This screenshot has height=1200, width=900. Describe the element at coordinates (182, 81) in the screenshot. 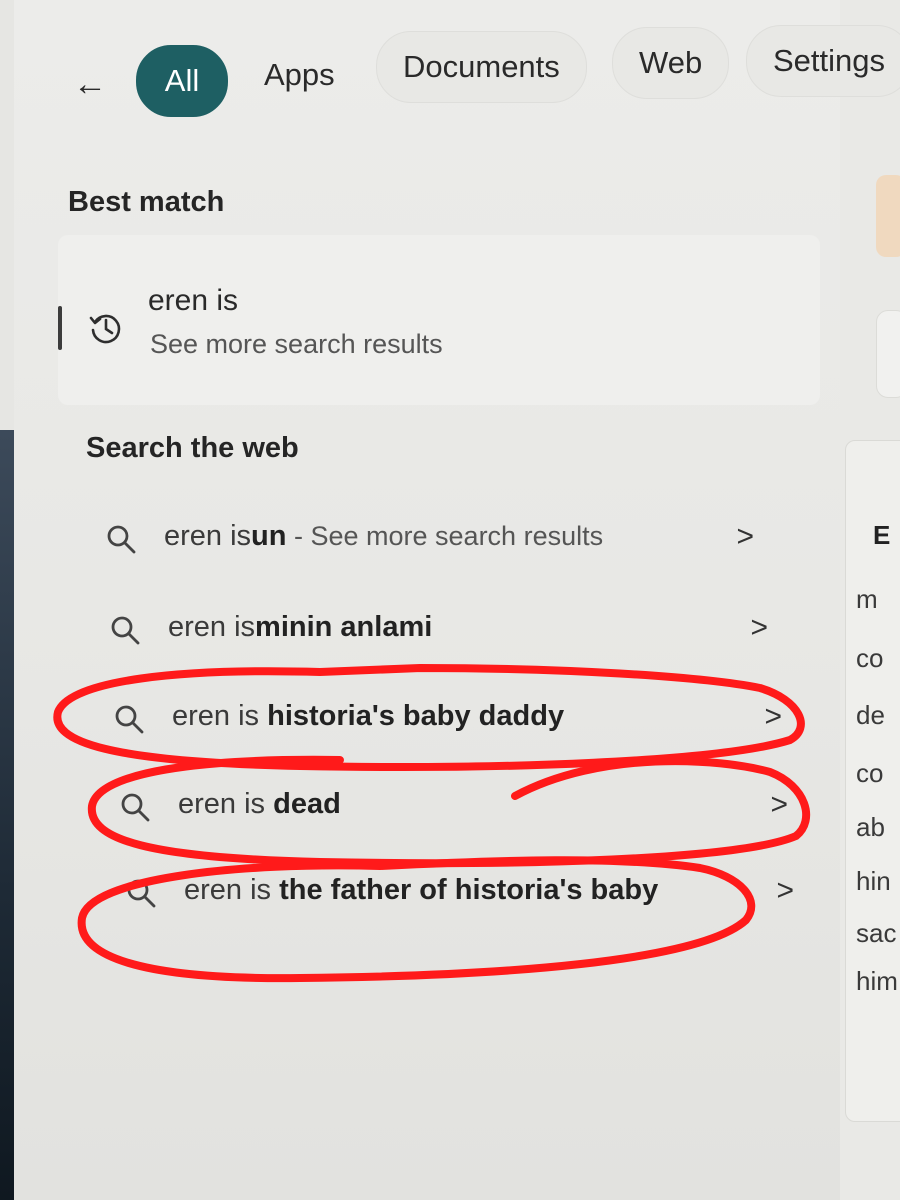

I see `tab-all: All` at that location.